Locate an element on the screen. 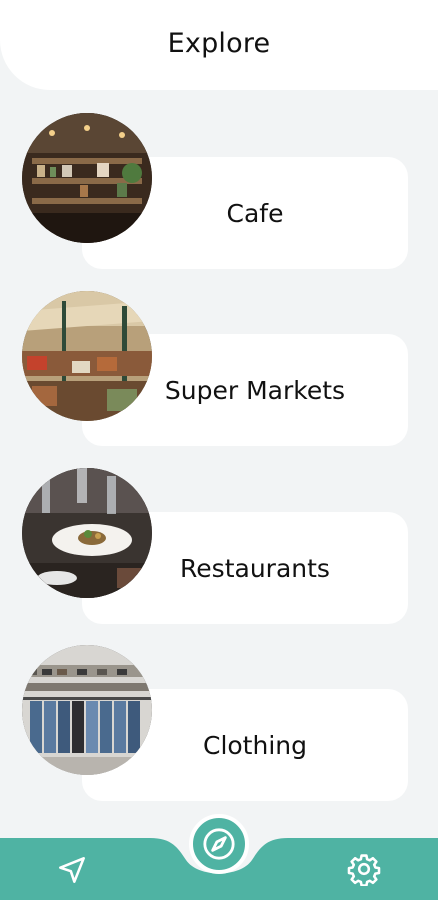  cafe-image is located at coordinates (87, 178).